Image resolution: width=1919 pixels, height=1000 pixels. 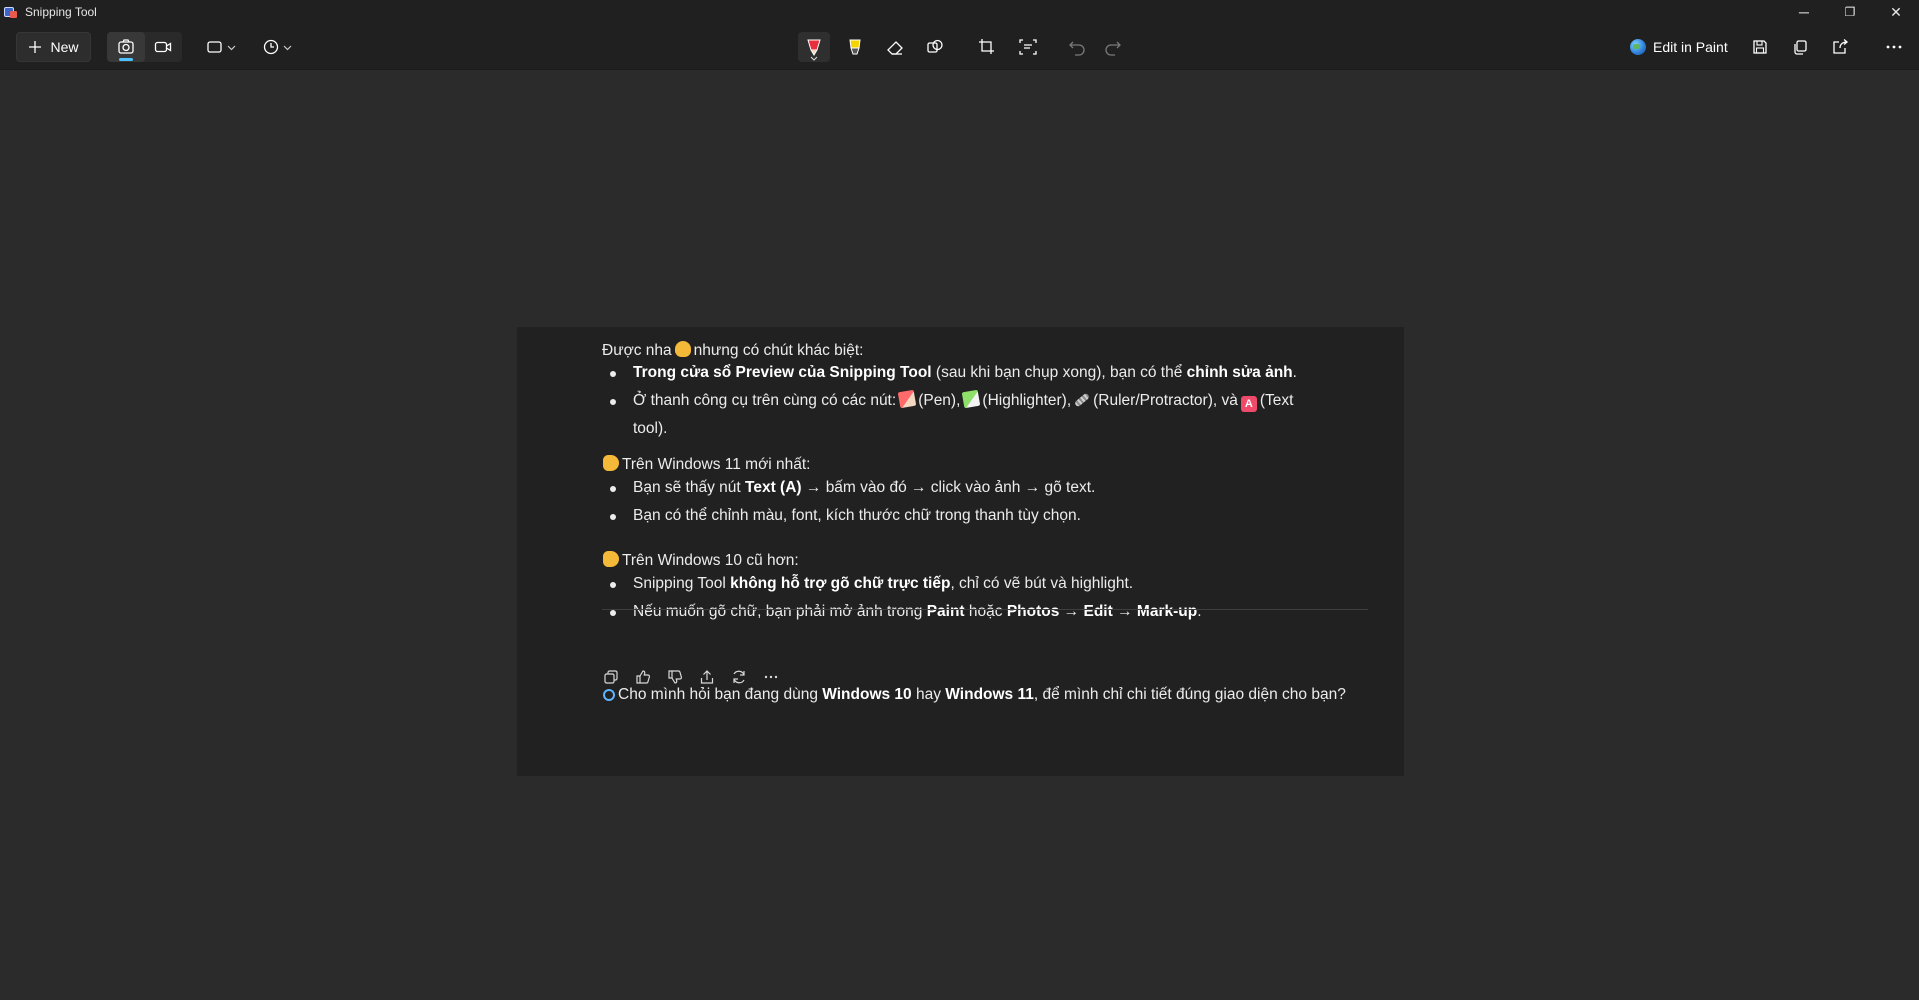 I want to click on highlighter-button, so click(x=855, y=47).